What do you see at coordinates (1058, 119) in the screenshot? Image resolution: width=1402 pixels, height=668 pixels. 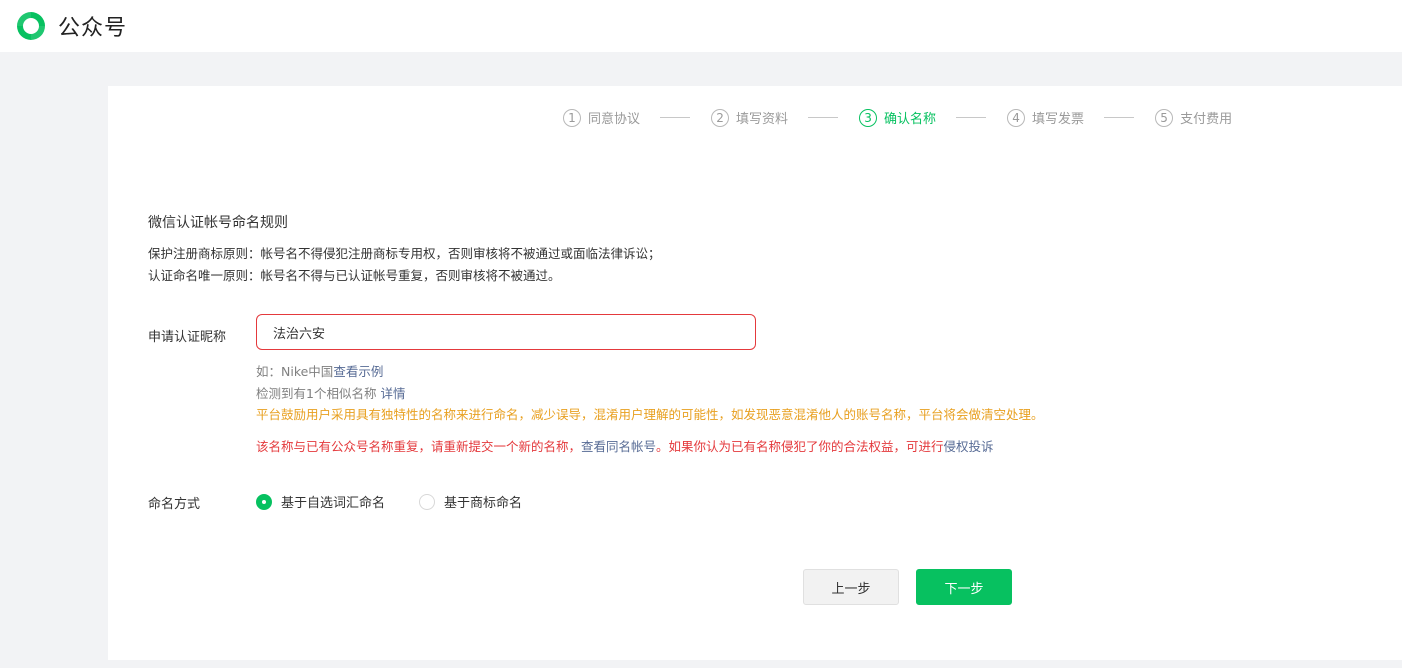 I see `step-label: 填写发票` at bounding box center [1058, 119].